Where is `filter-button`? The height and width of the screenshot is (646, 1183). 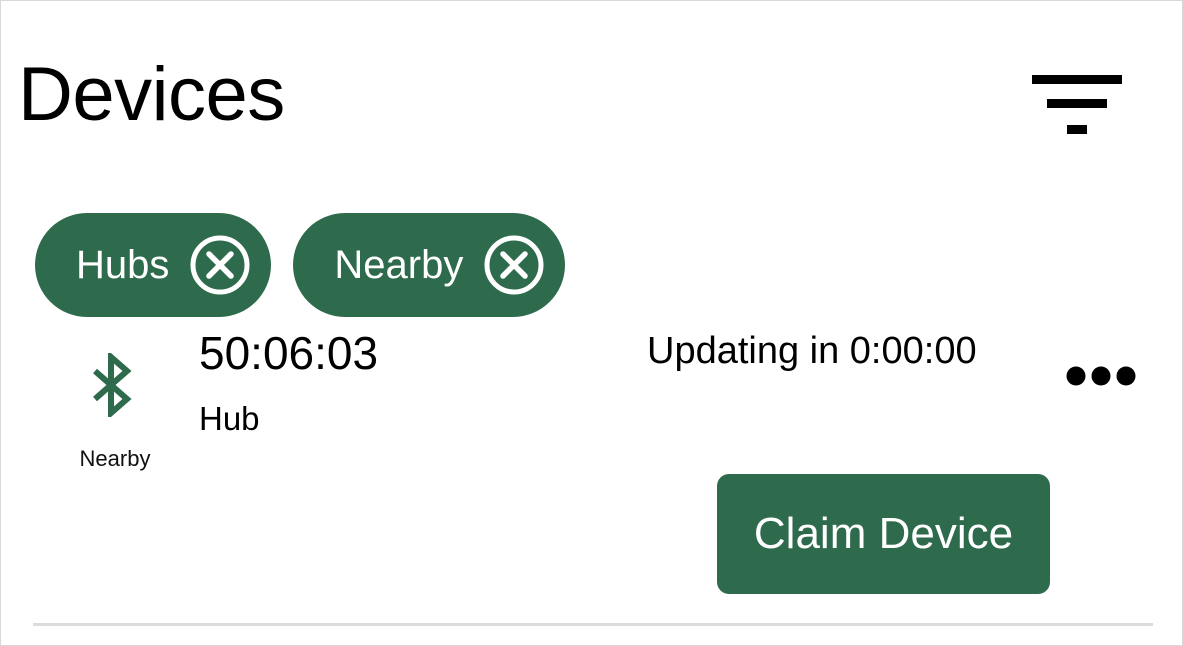 filter-button is located at coordinates (1077, 105).